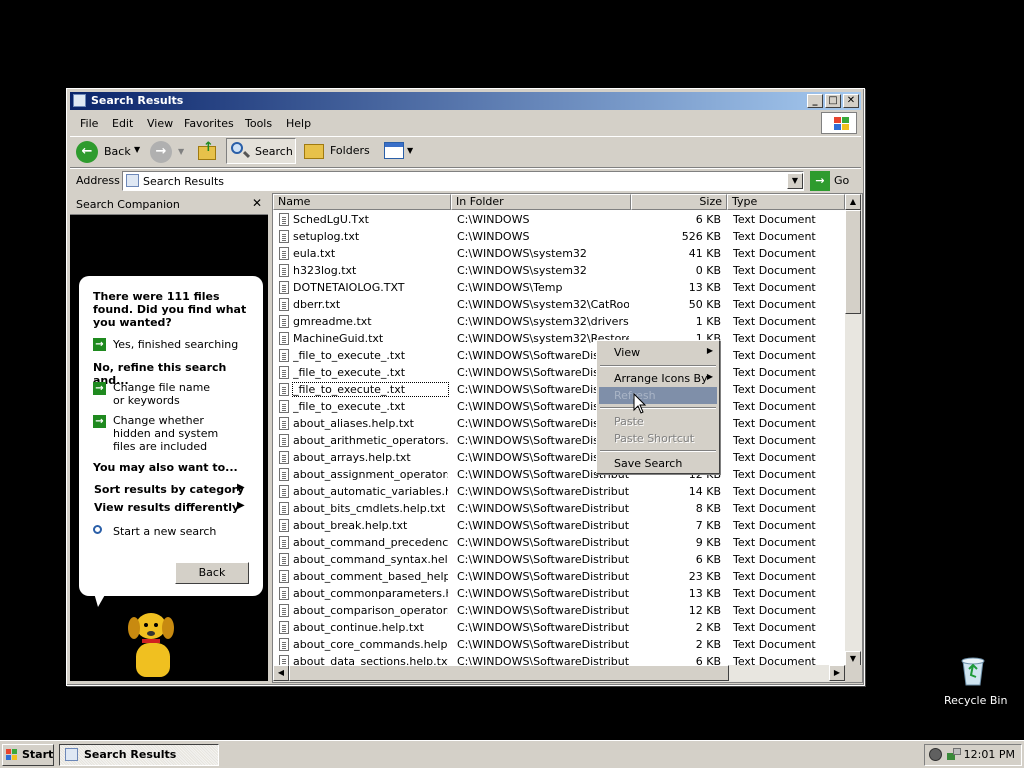  Describe the element at coordinates (465, 152) in the screenshot. I see `toolbar: ← Back ▼ → ▼ ↑ Search Folders ▼` at that location.